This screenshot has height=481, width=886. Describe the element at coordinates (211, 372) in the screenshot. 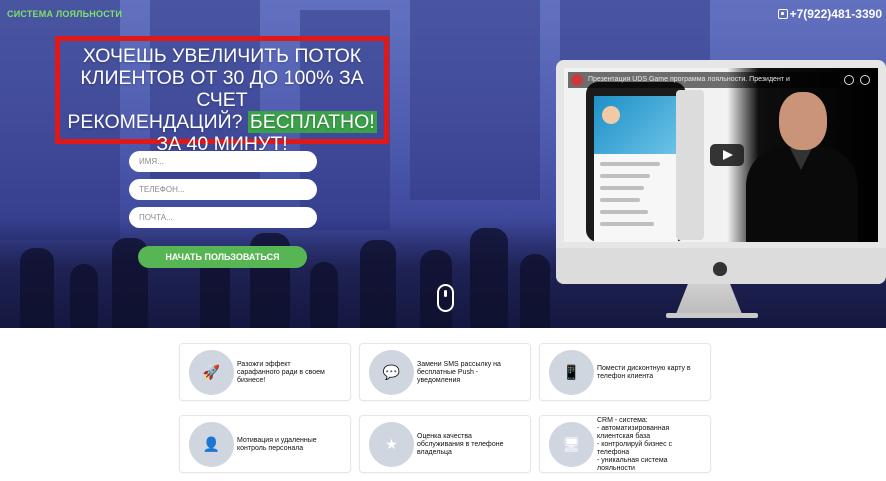

I see `rocket-icon: 🚀` at that location.